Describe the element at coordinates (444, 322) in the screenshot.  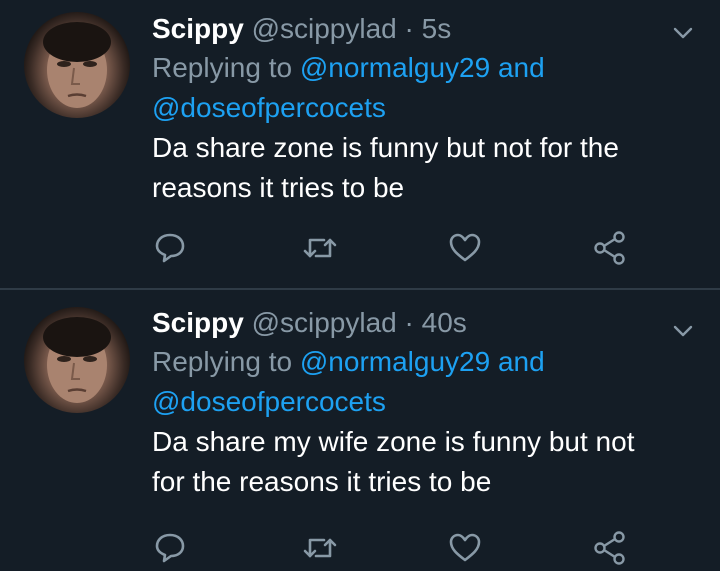
I see `timestamp: 40s` at that location.